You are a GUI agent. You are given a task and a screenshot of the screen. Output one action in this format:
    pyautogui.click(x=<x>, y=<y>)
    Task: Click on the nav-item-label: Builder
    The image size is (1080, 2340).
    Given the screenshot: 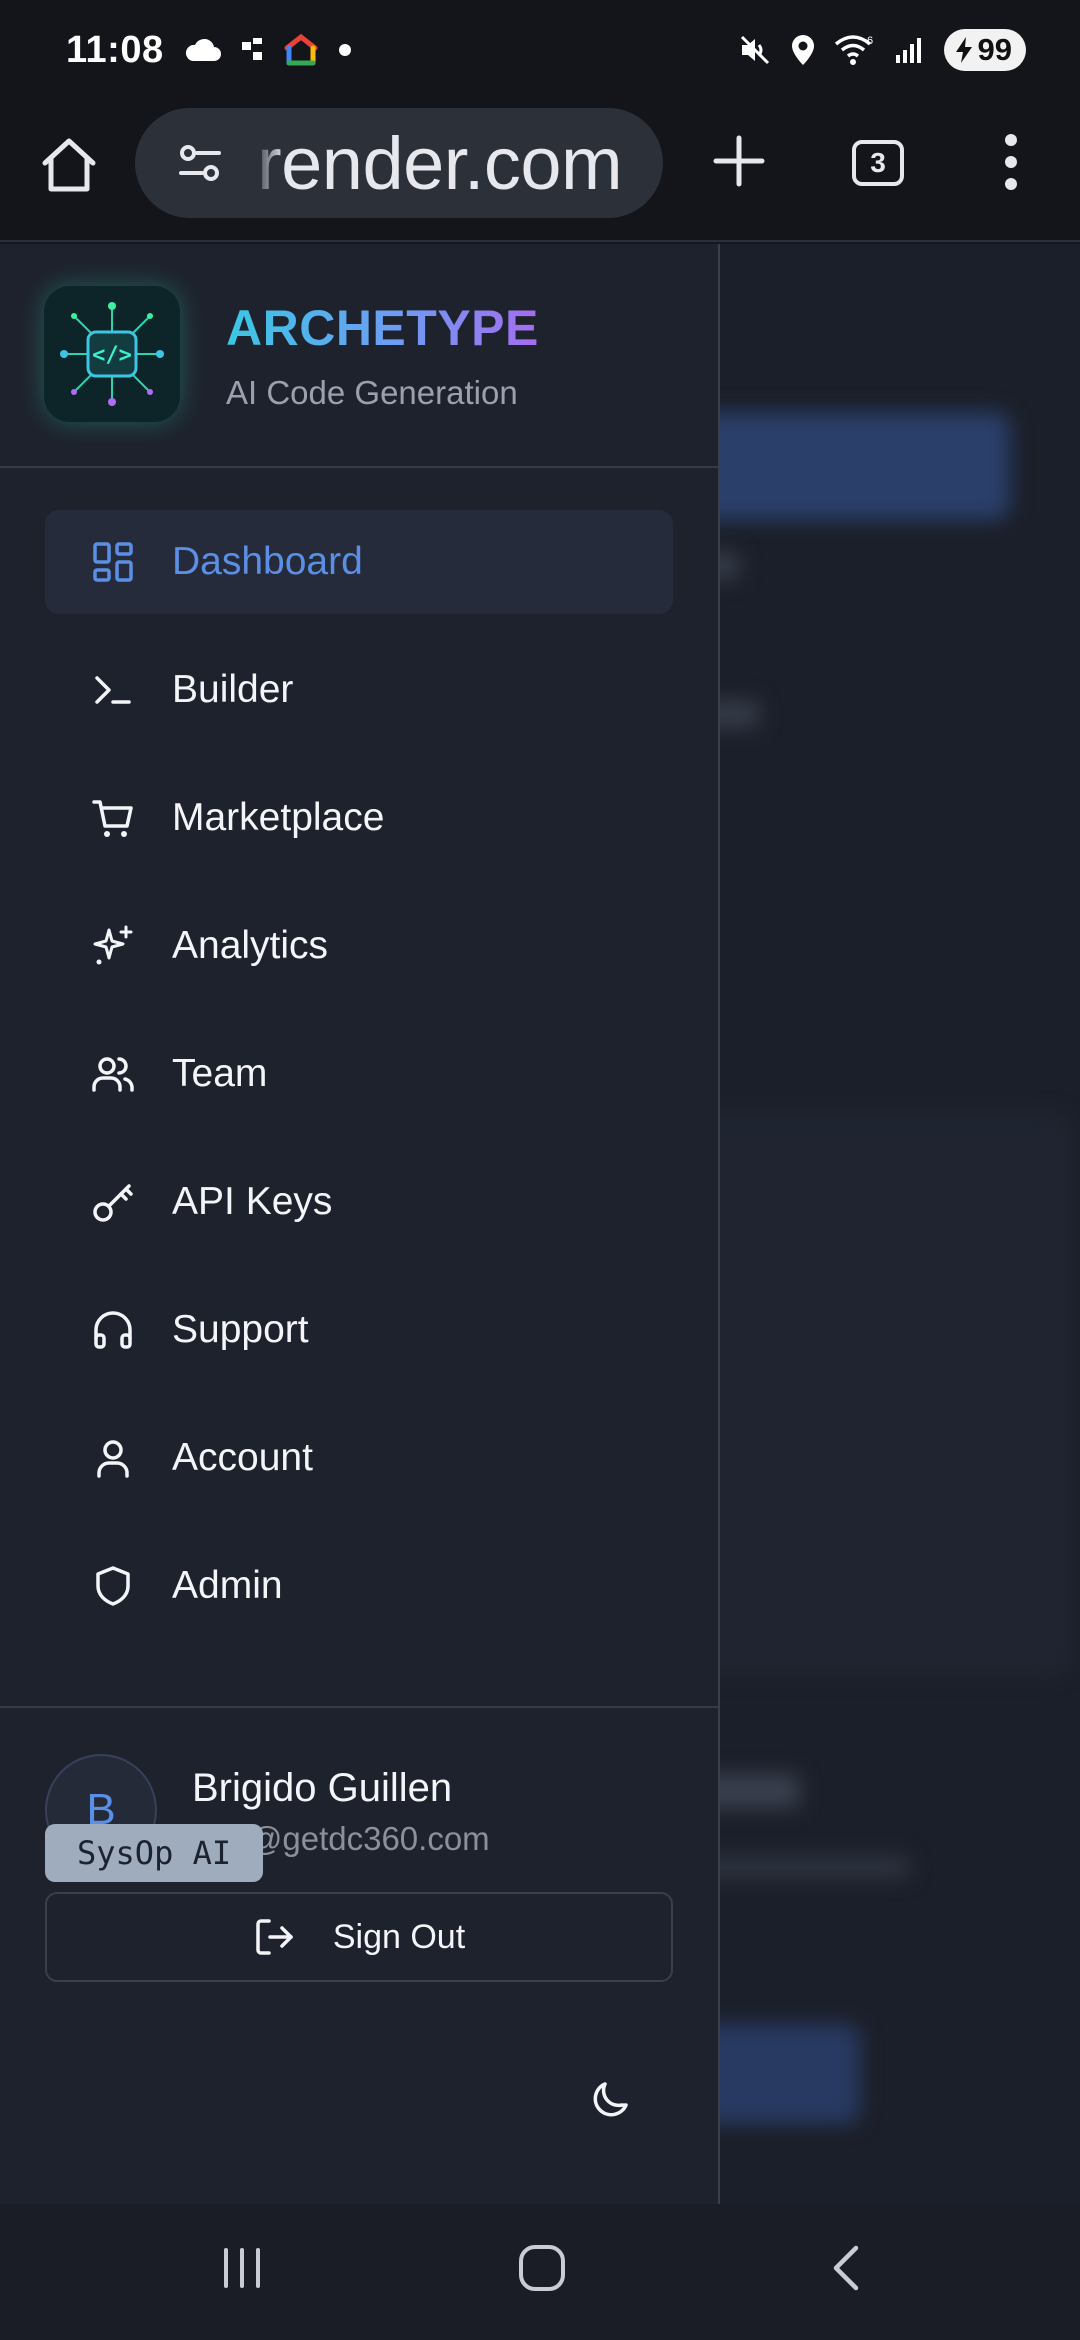 What is the action you would take?
    pyautogui.click(x=233, y=689)
    